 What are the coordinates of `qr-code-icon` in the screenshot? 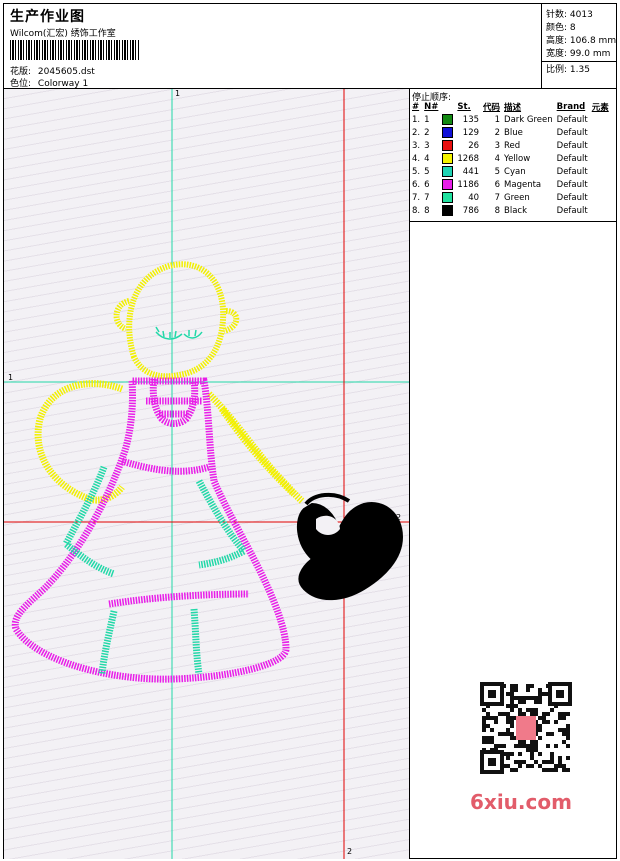 It's located at (526, 730).